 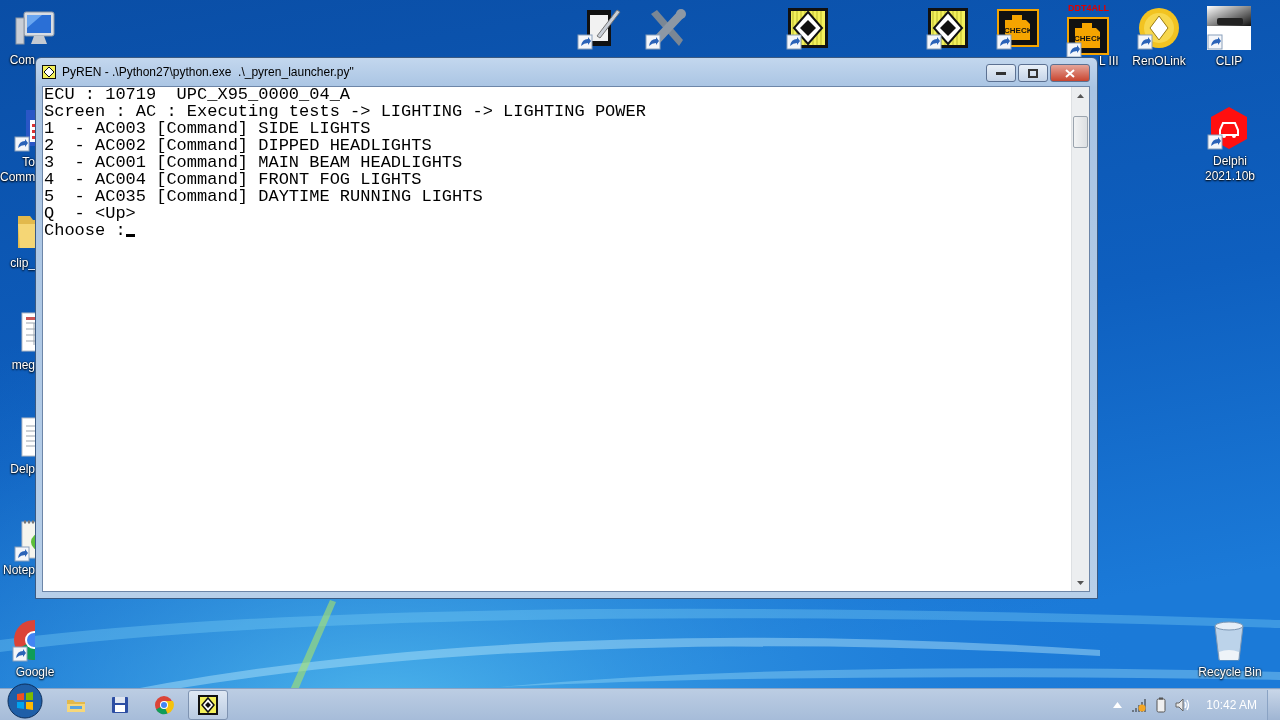 What do you see at coordinates (1183, 704) in the screenshot?
I see `volume-icon` at bounding box center [1183, 704].